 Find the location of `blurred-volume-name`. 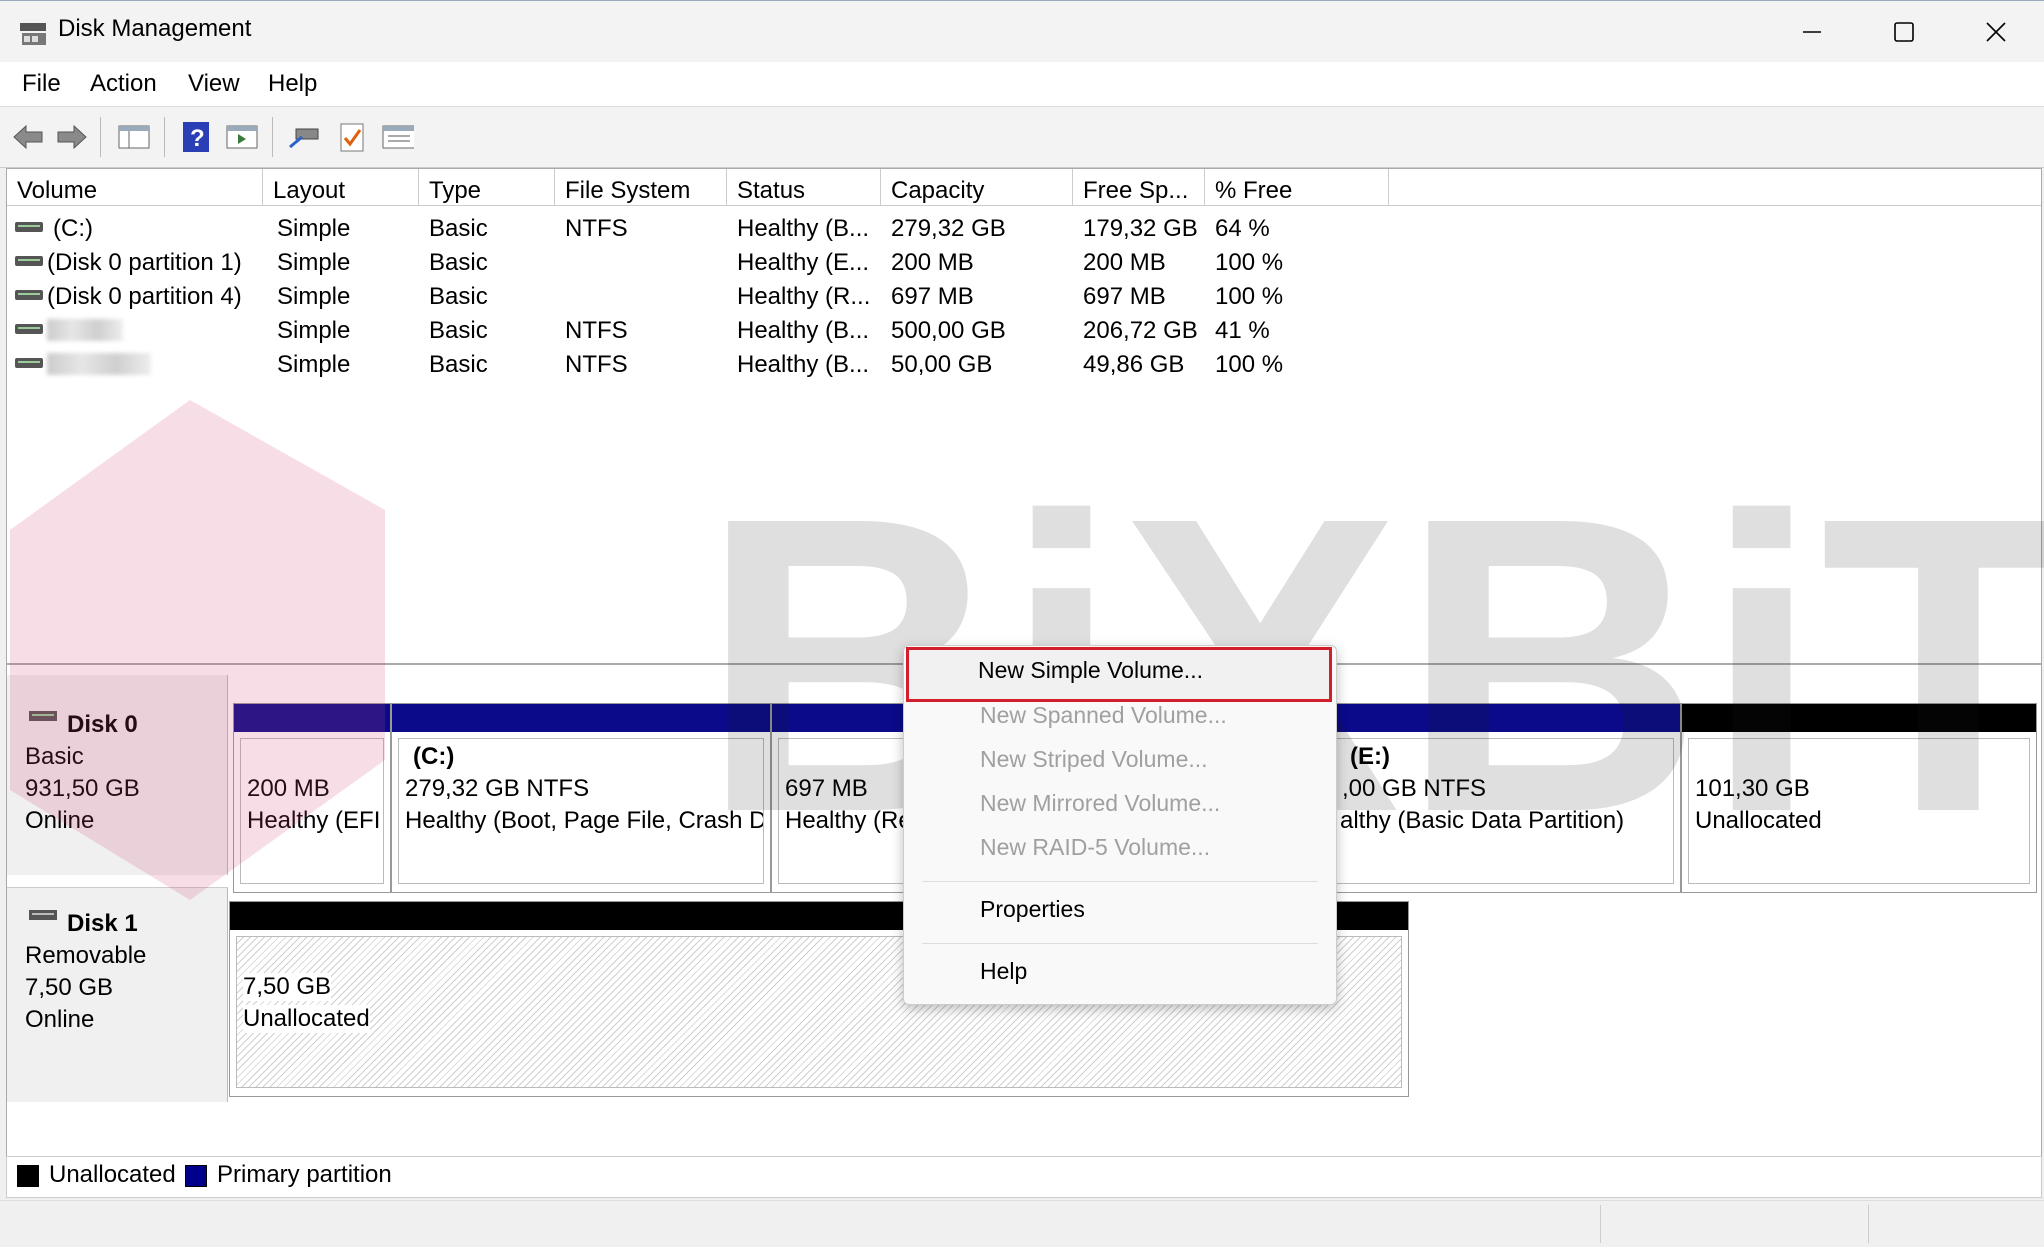

blurred-volume-name is located at coordinates (85, 330).